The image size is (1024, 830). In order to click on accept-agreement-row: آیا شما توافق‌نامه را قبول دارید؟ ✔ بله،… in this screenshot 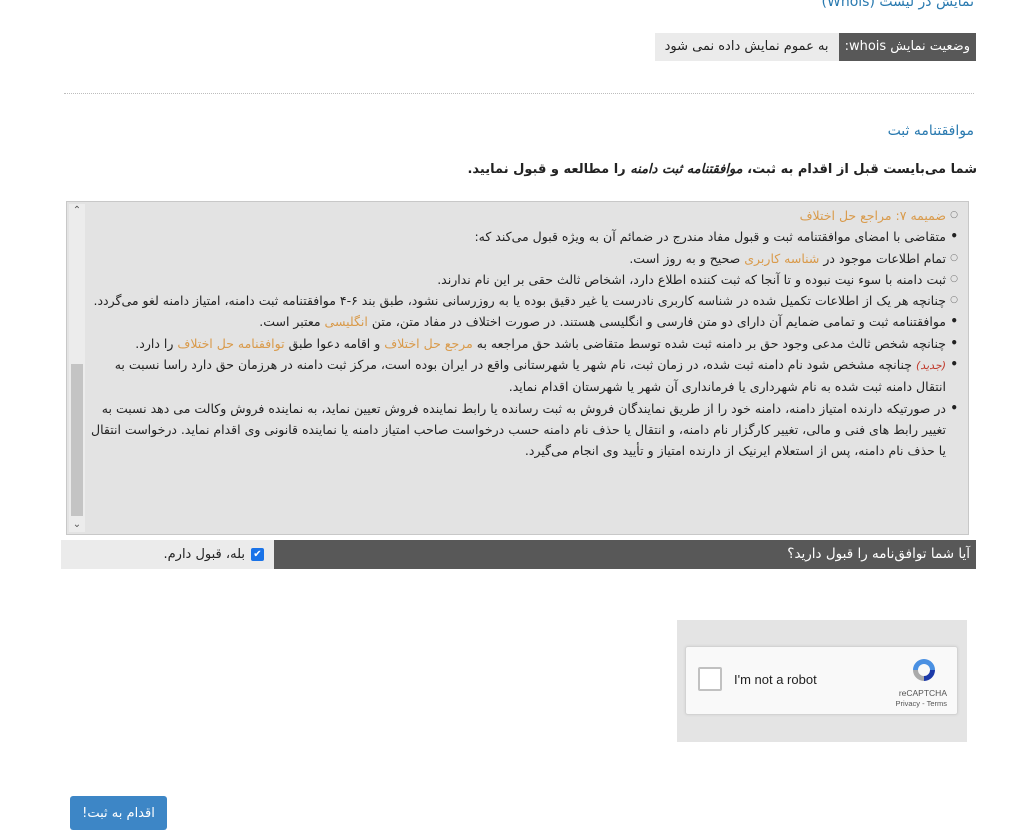, I will do `click(518, 554)`.